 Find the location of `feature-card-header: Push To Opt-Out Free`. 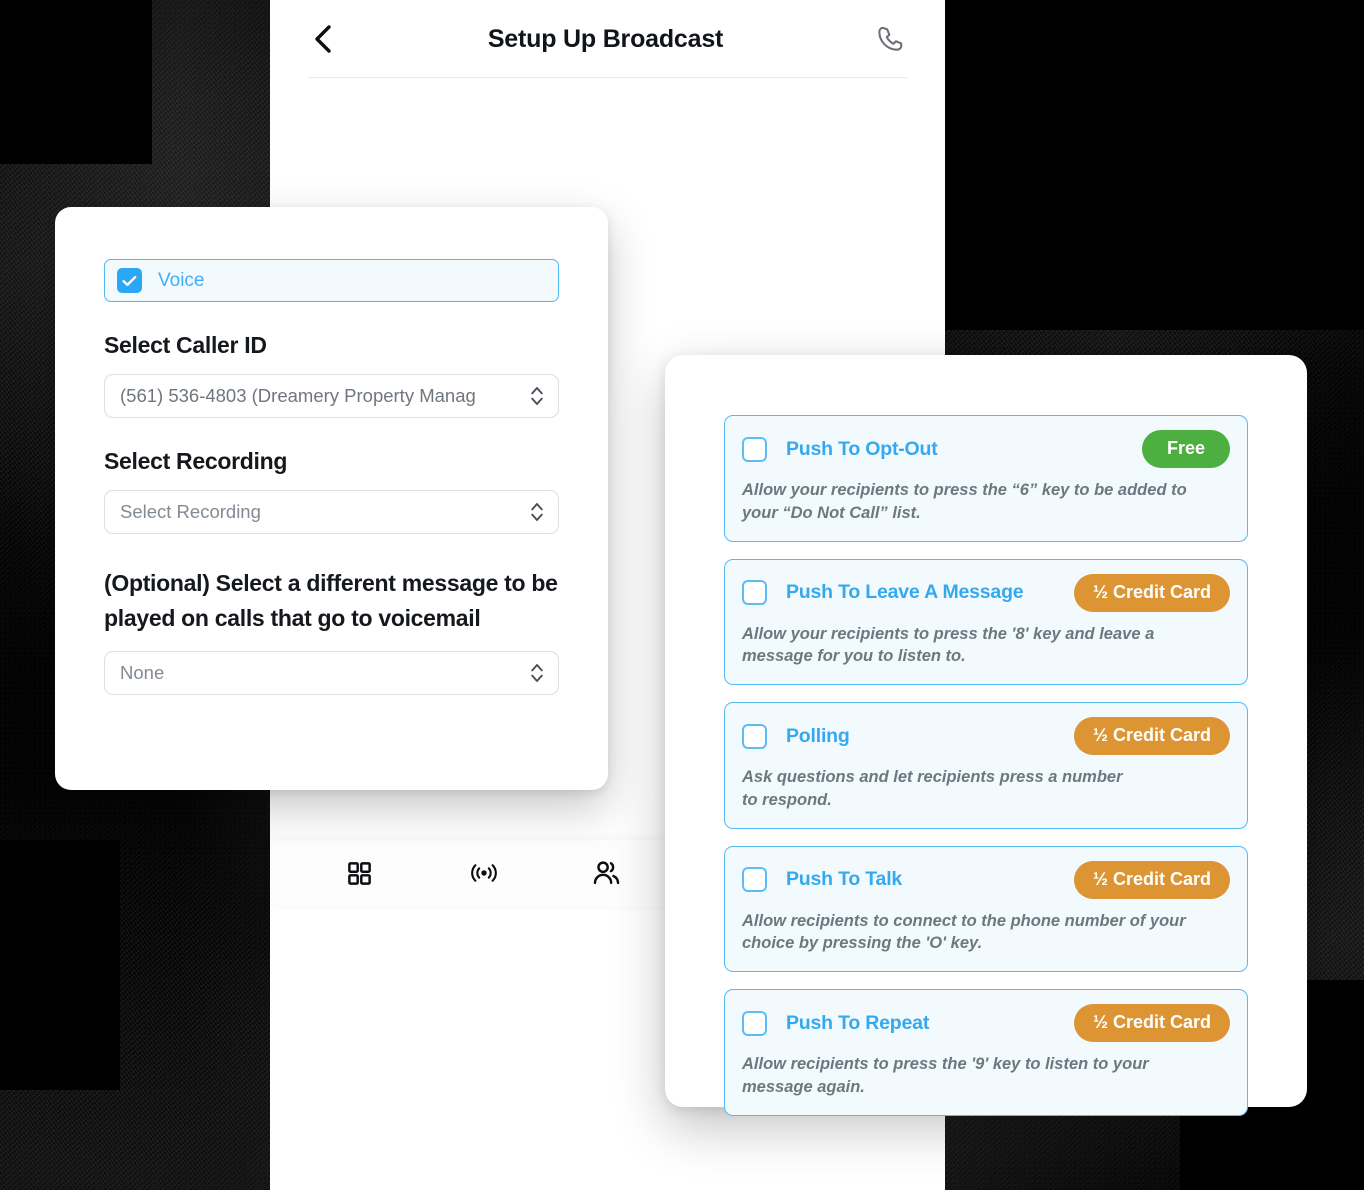

feature-card-header: Push To Opt-Out Free is located at coordinates (986, 449).